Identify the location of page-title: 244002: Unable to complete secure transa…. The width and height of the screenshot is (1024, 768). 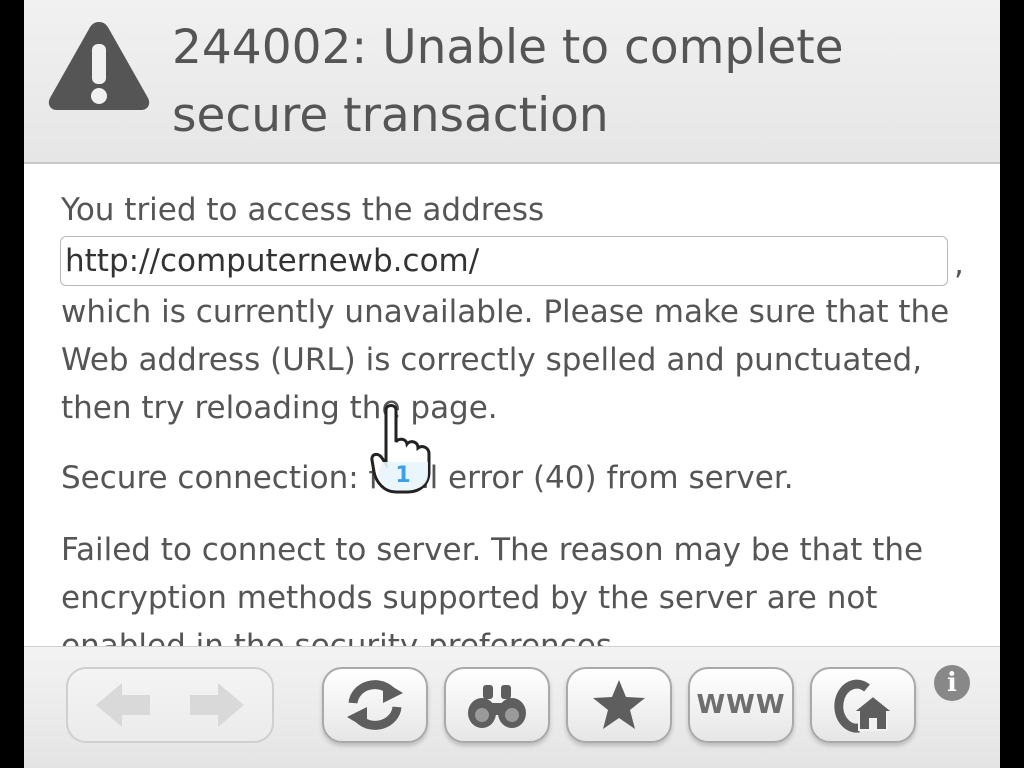
(508, 81).